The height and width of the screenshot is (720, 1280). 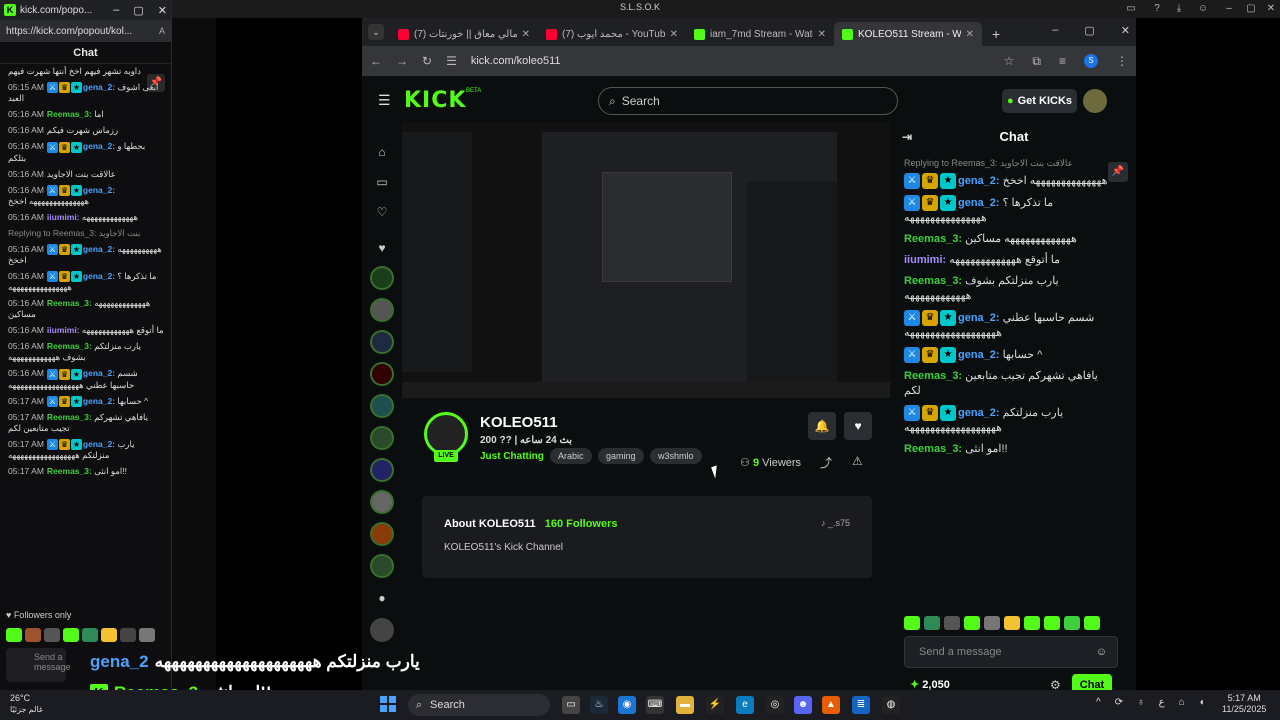 What do you see at coordinates (685, 705) in the screenshot?
I see `file-explorer-icon: ▬` at bounding box center [685, 705].